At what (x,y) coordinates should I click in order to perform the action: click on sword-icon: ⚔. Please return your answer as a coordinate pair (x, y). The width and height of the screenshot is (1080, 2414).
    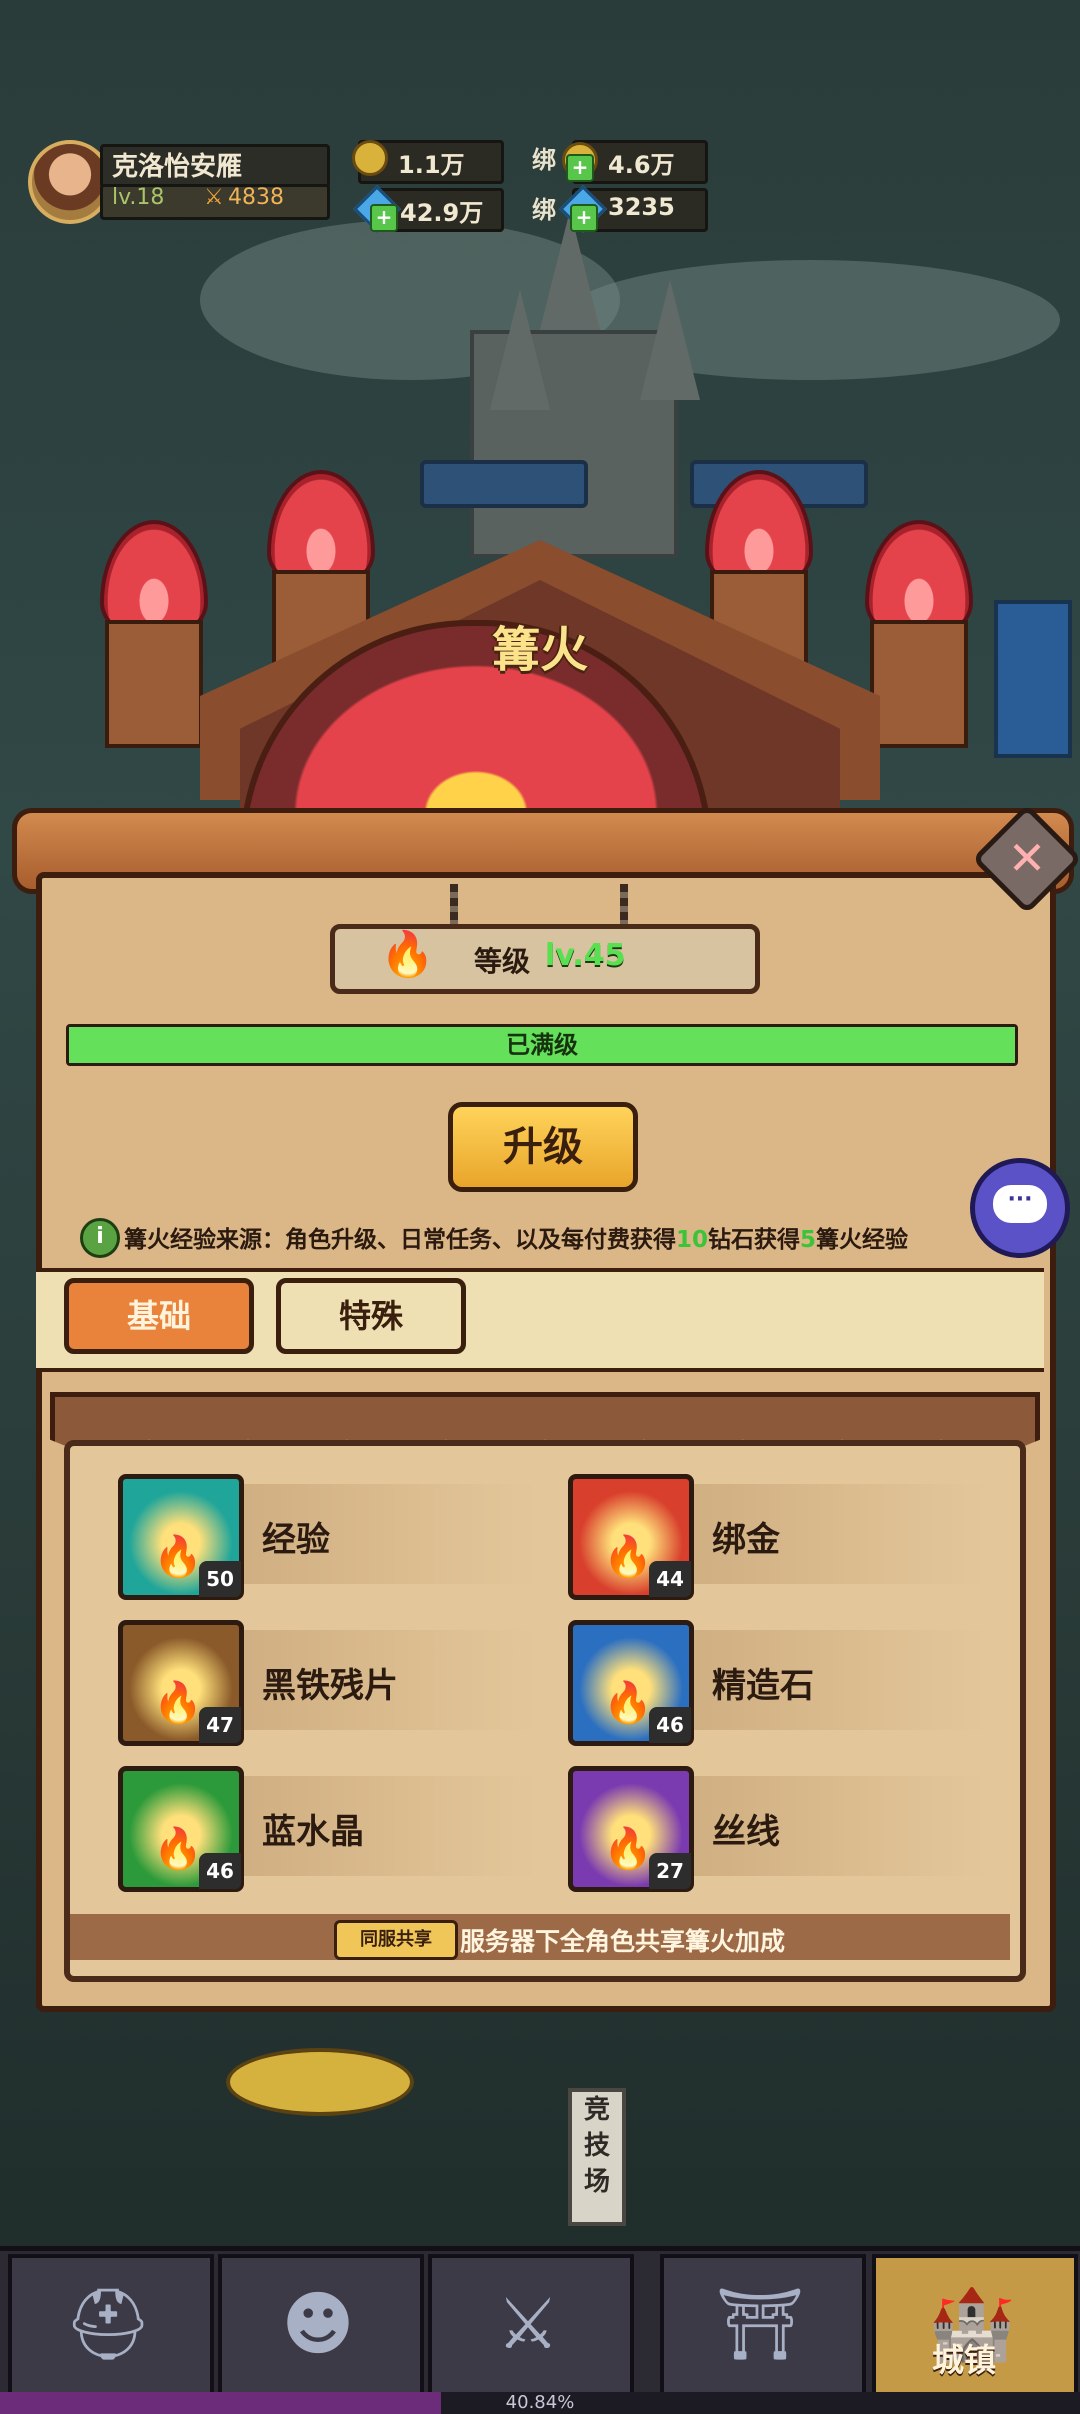
    Looking at the image, I should click on (214, 197).